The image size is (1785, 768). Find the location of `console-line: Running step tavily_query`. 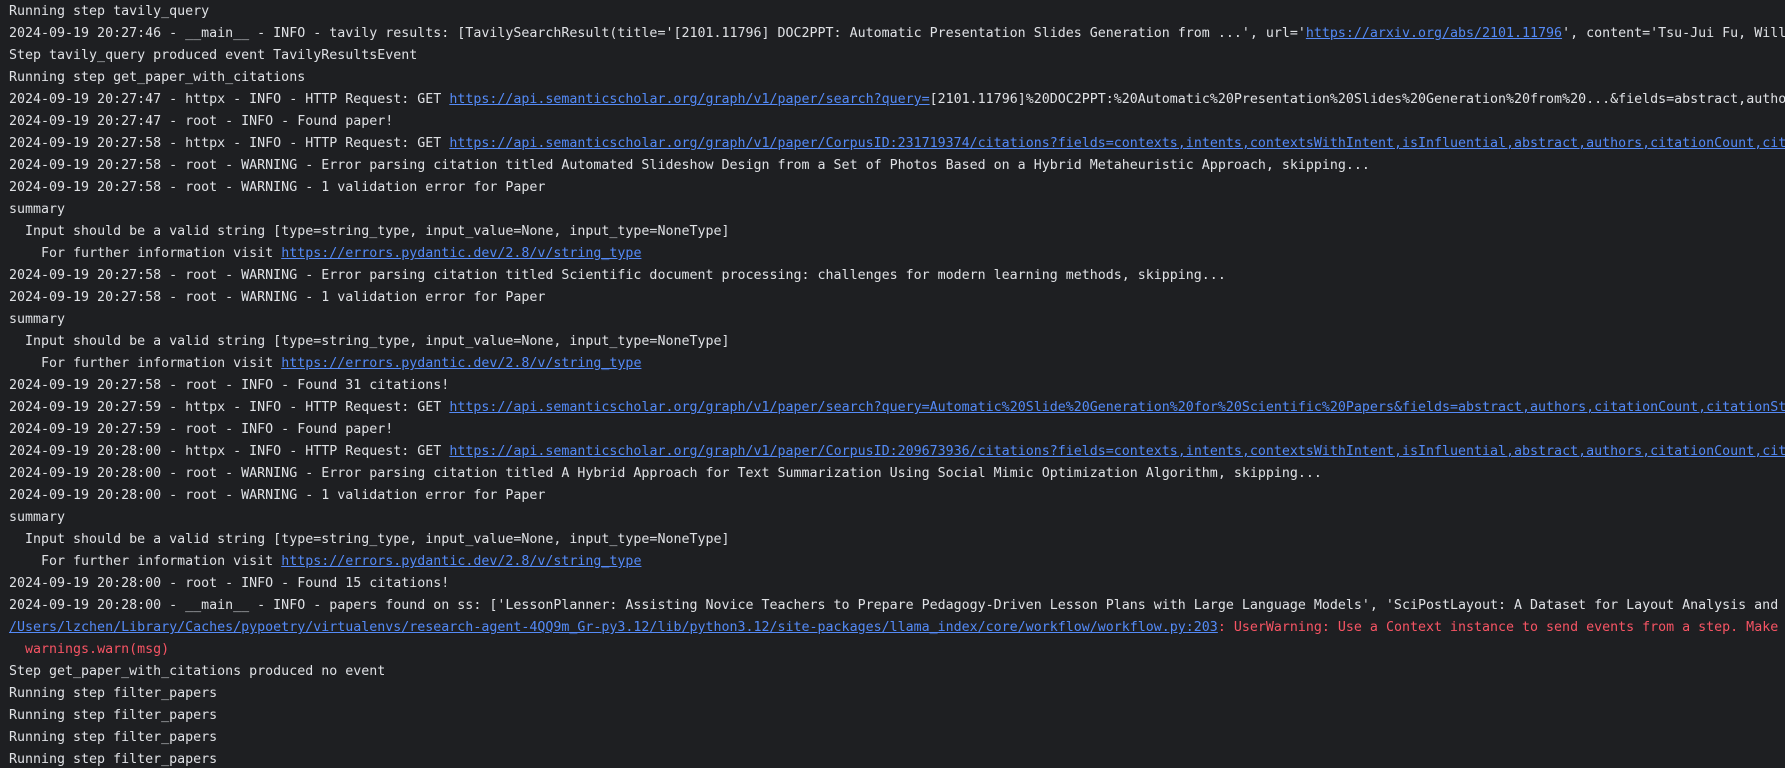

console-line: Running step tavily_query is located at coordinates (892, 12).